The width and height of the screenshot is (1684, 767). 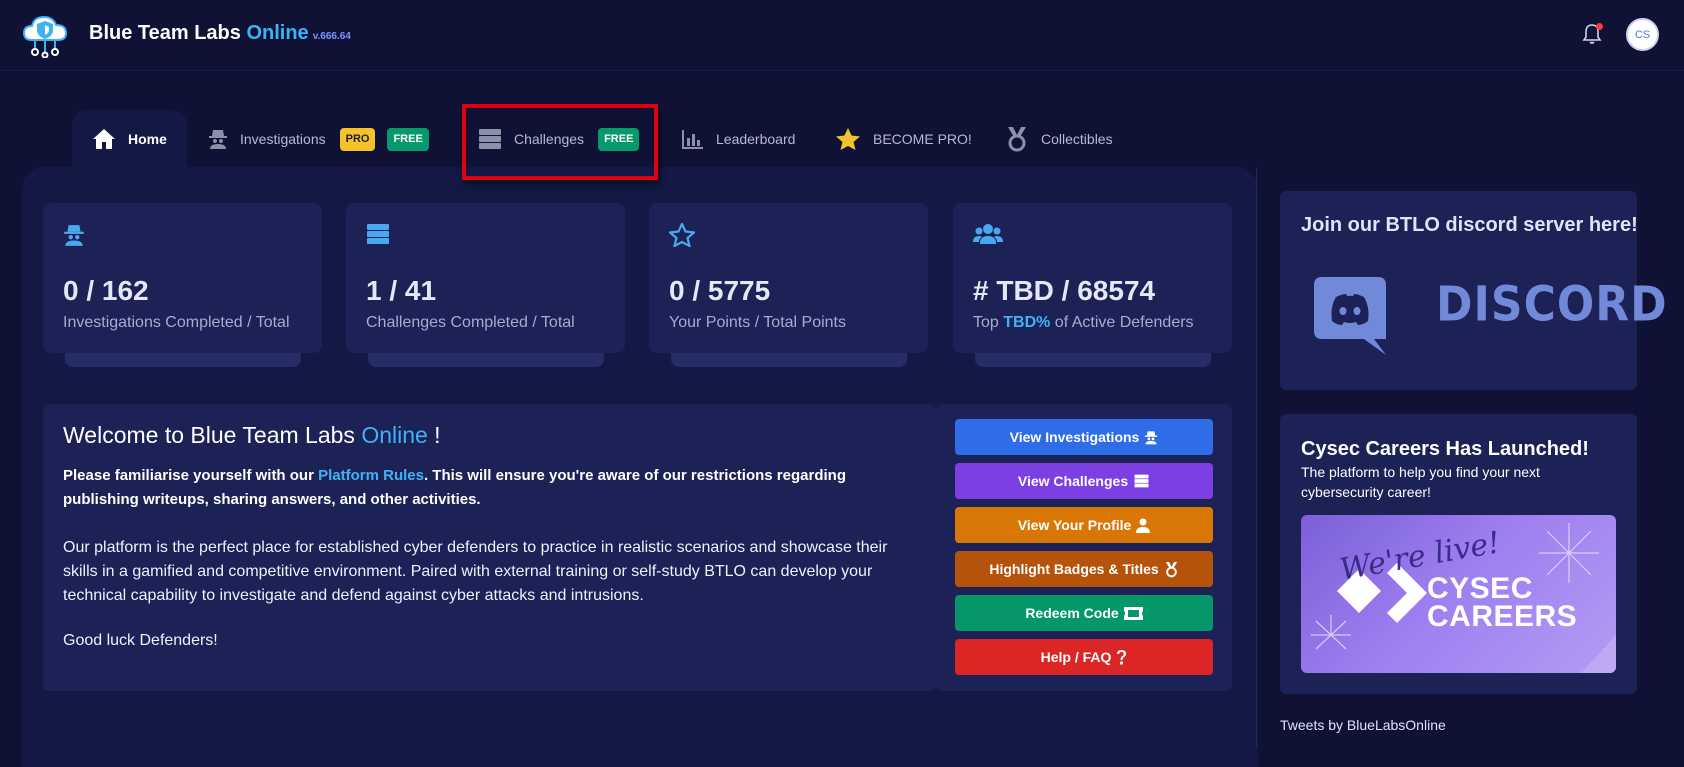 I want to click on stat-value: 1 / 41, so click(x=401, y=290).